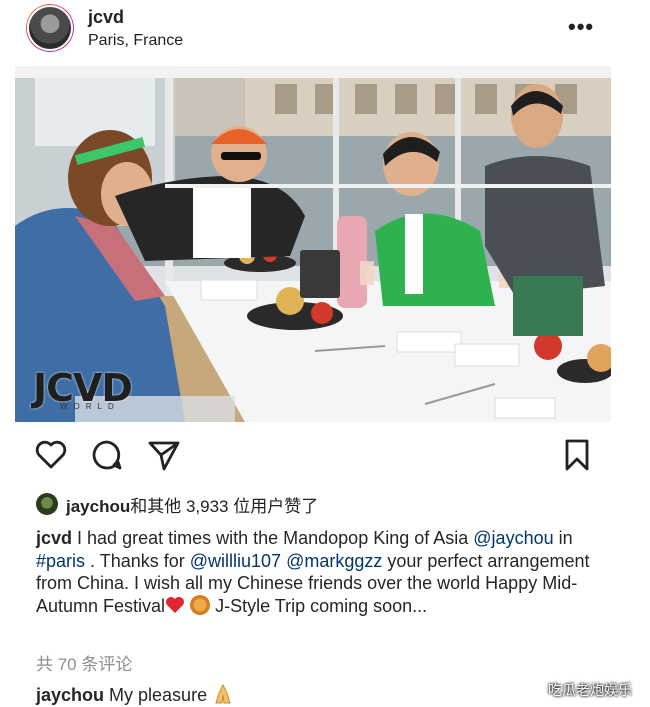  Describe the element at coordinates (106, 17) in the screenshot. I see `post-username: jcvd` at that location.